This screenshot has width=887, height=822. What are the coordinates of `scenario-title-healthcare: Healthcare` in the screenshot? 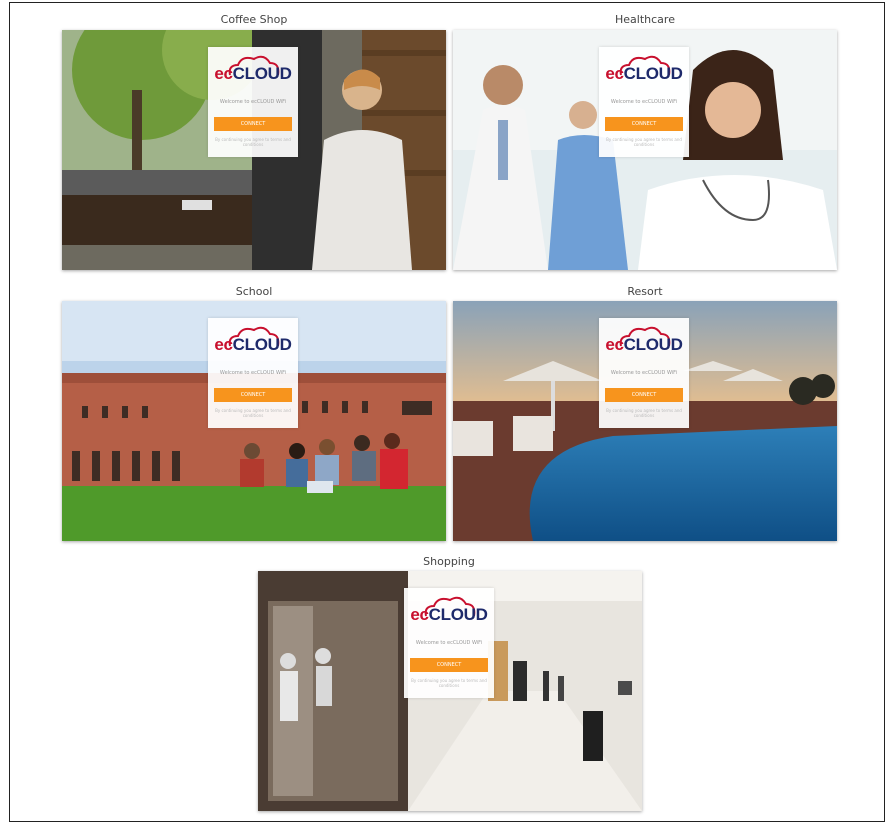 It's located at (645, 19).